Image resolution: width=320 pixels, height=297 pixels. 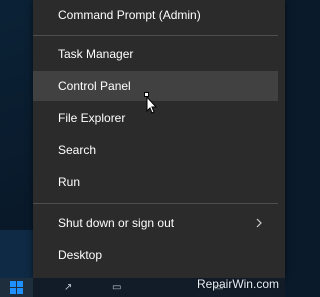 What do you see at coordinates (155, 150) in the screenshot?
I see `menu-item-search: Search` at bounding box center [155, 150].